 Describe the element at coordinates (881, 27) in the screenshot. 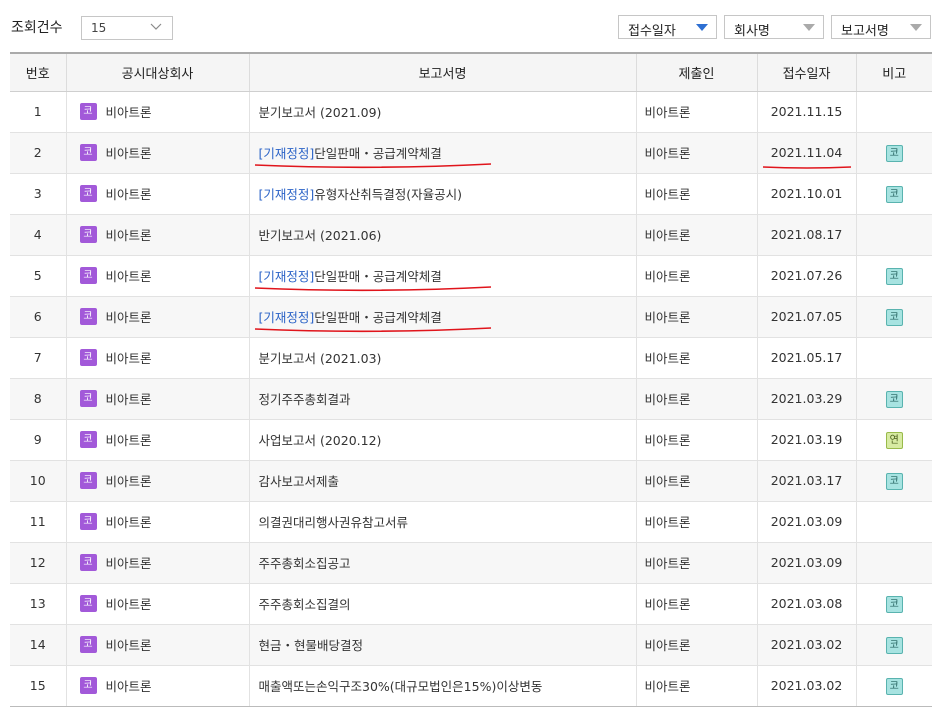

I see `sort-by-report-button: 보고서명` at that location.